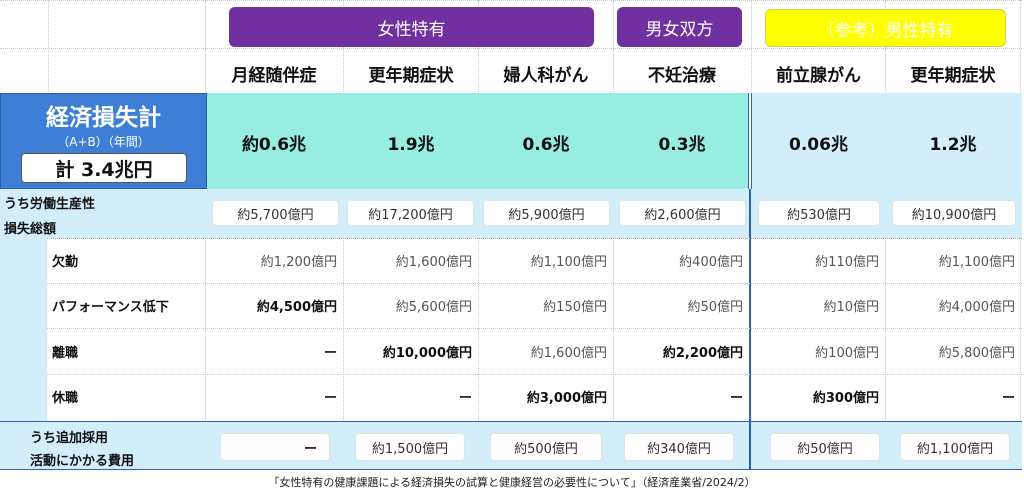  I want to click on productivity-value-4: 約2,600億円, so click(682, 213).